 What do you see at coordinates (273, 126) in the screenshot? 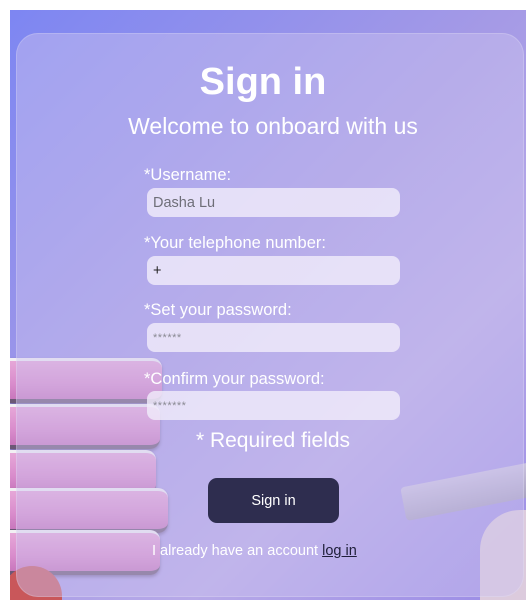
I see `page-subtitle: Welcome to onboard with us` at bounding box center [273, 126].